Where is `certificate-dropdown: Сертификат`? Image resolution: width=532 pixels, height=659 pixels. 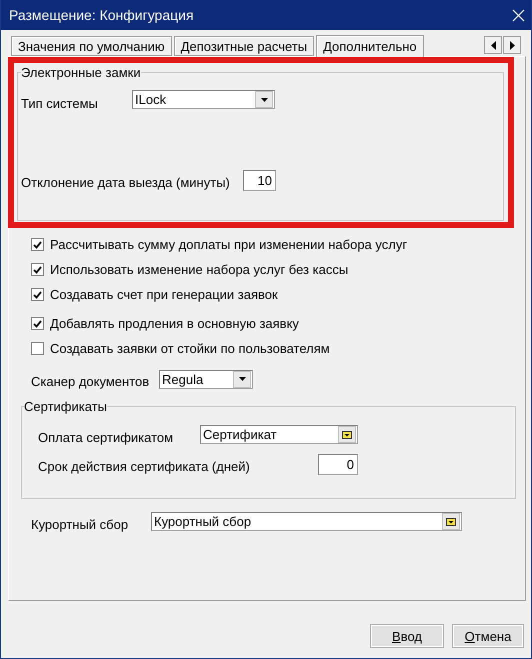 certificate-dropdown: Сертификат is located at coordinates (279, 434).